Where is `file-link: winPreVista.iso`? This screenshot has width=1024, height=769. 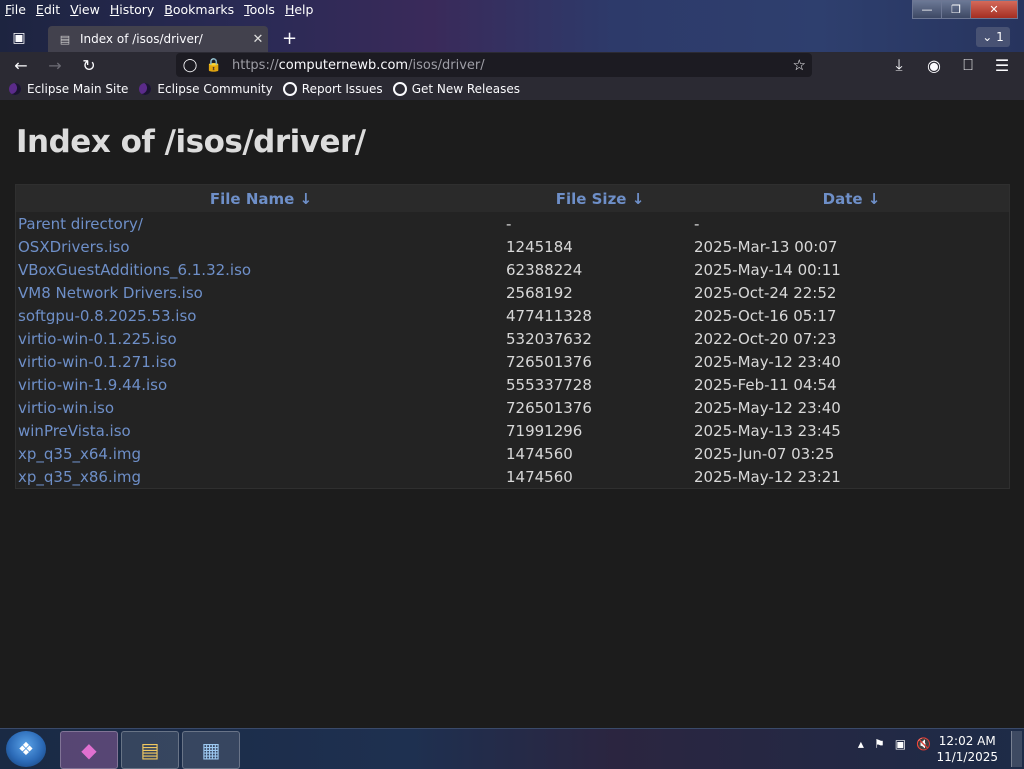 file-link: winPreVista.iso is located at coordinates (261, 431).